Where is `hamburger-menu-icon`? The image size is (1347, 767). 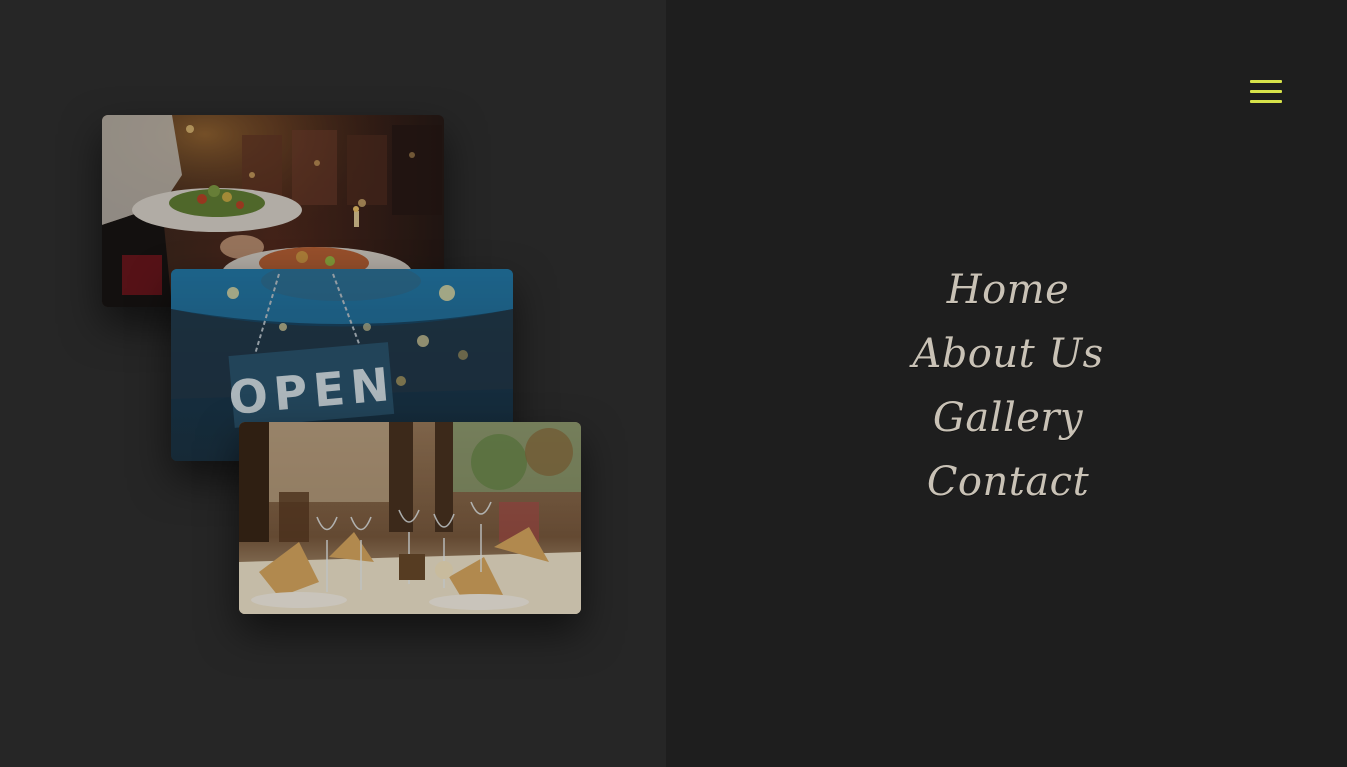
hamburger-menu-icon is located at coordinates (1266, 93).